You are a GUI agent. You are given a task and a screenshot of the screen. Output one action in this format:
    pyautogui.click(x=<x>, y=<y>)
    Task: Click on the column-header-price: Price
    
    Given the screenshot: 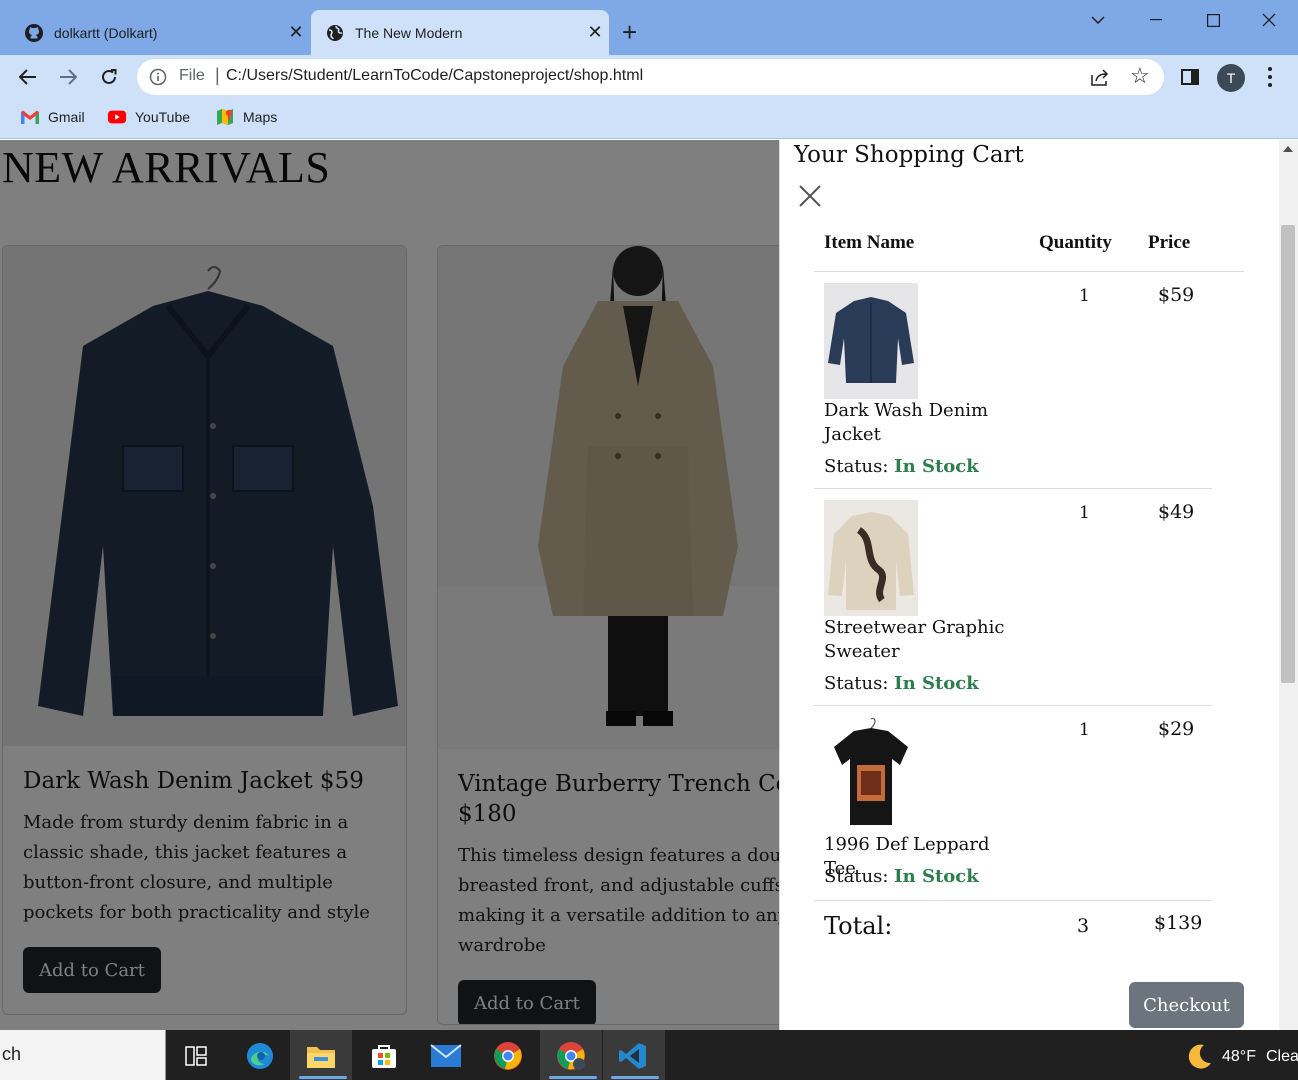 What is the action you would take?
    pyautogui.click(x=1169, y=242)
    